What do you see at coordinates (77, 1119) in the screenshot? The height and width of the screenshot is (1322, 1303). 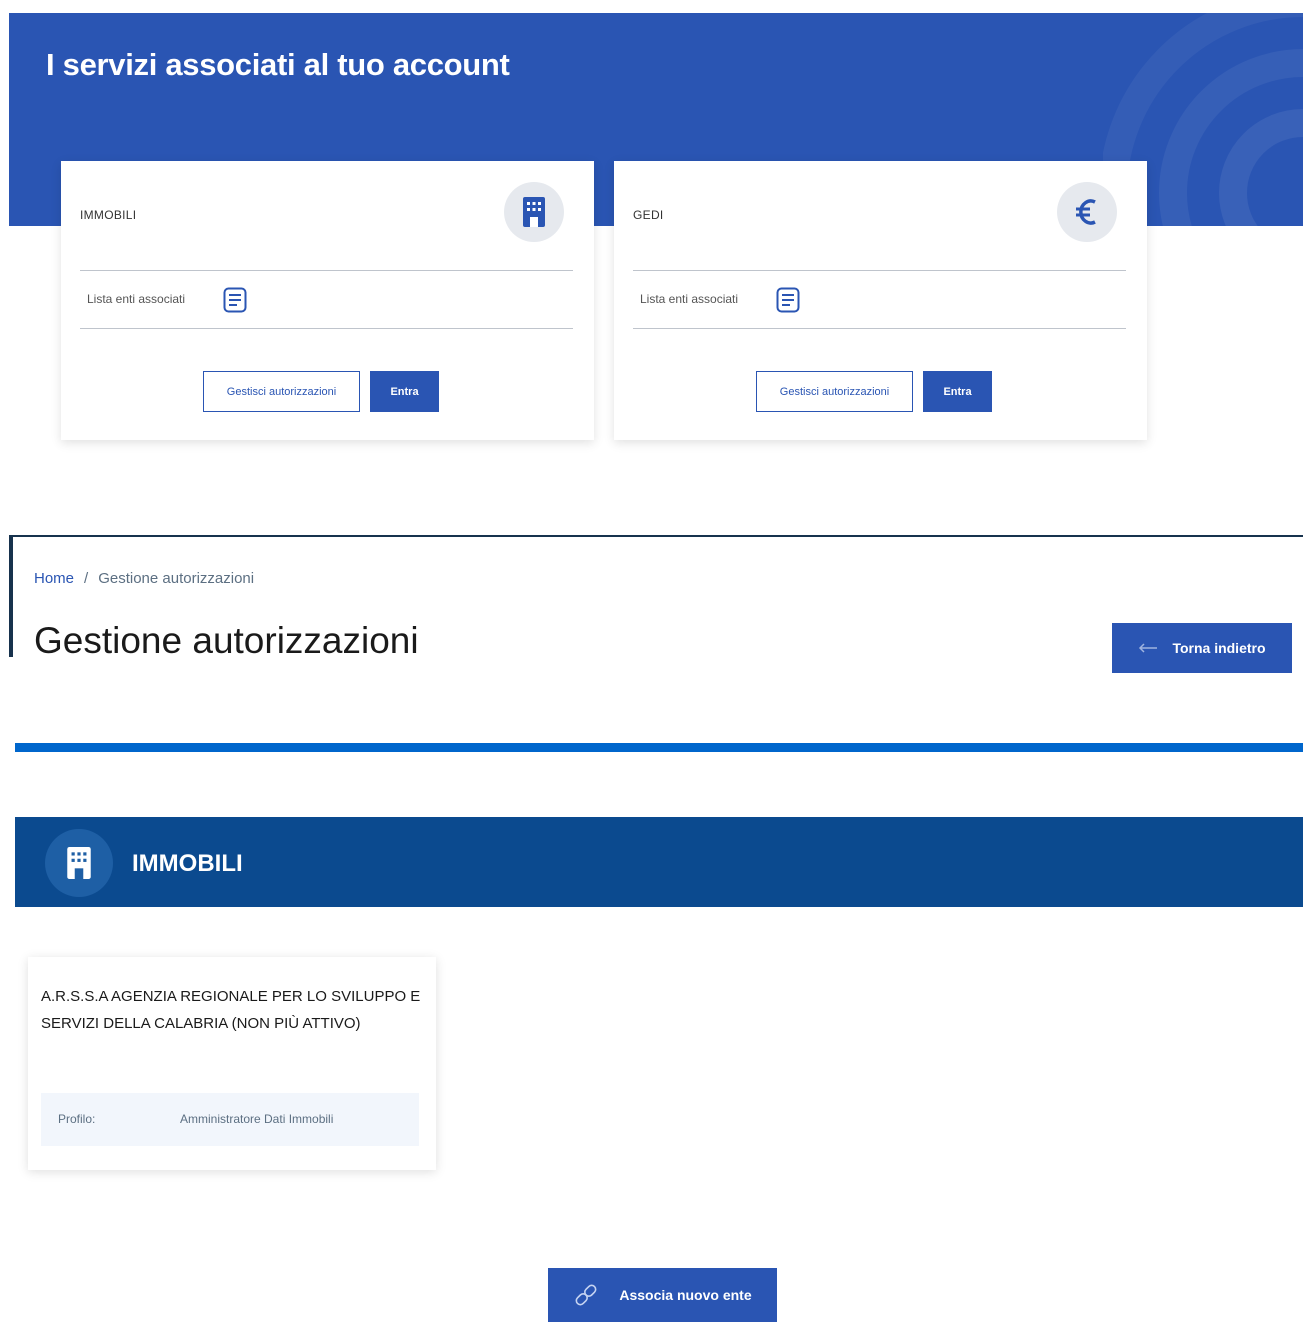 I see `profile-label: Profilo:` at bounding box center [77, 1119].